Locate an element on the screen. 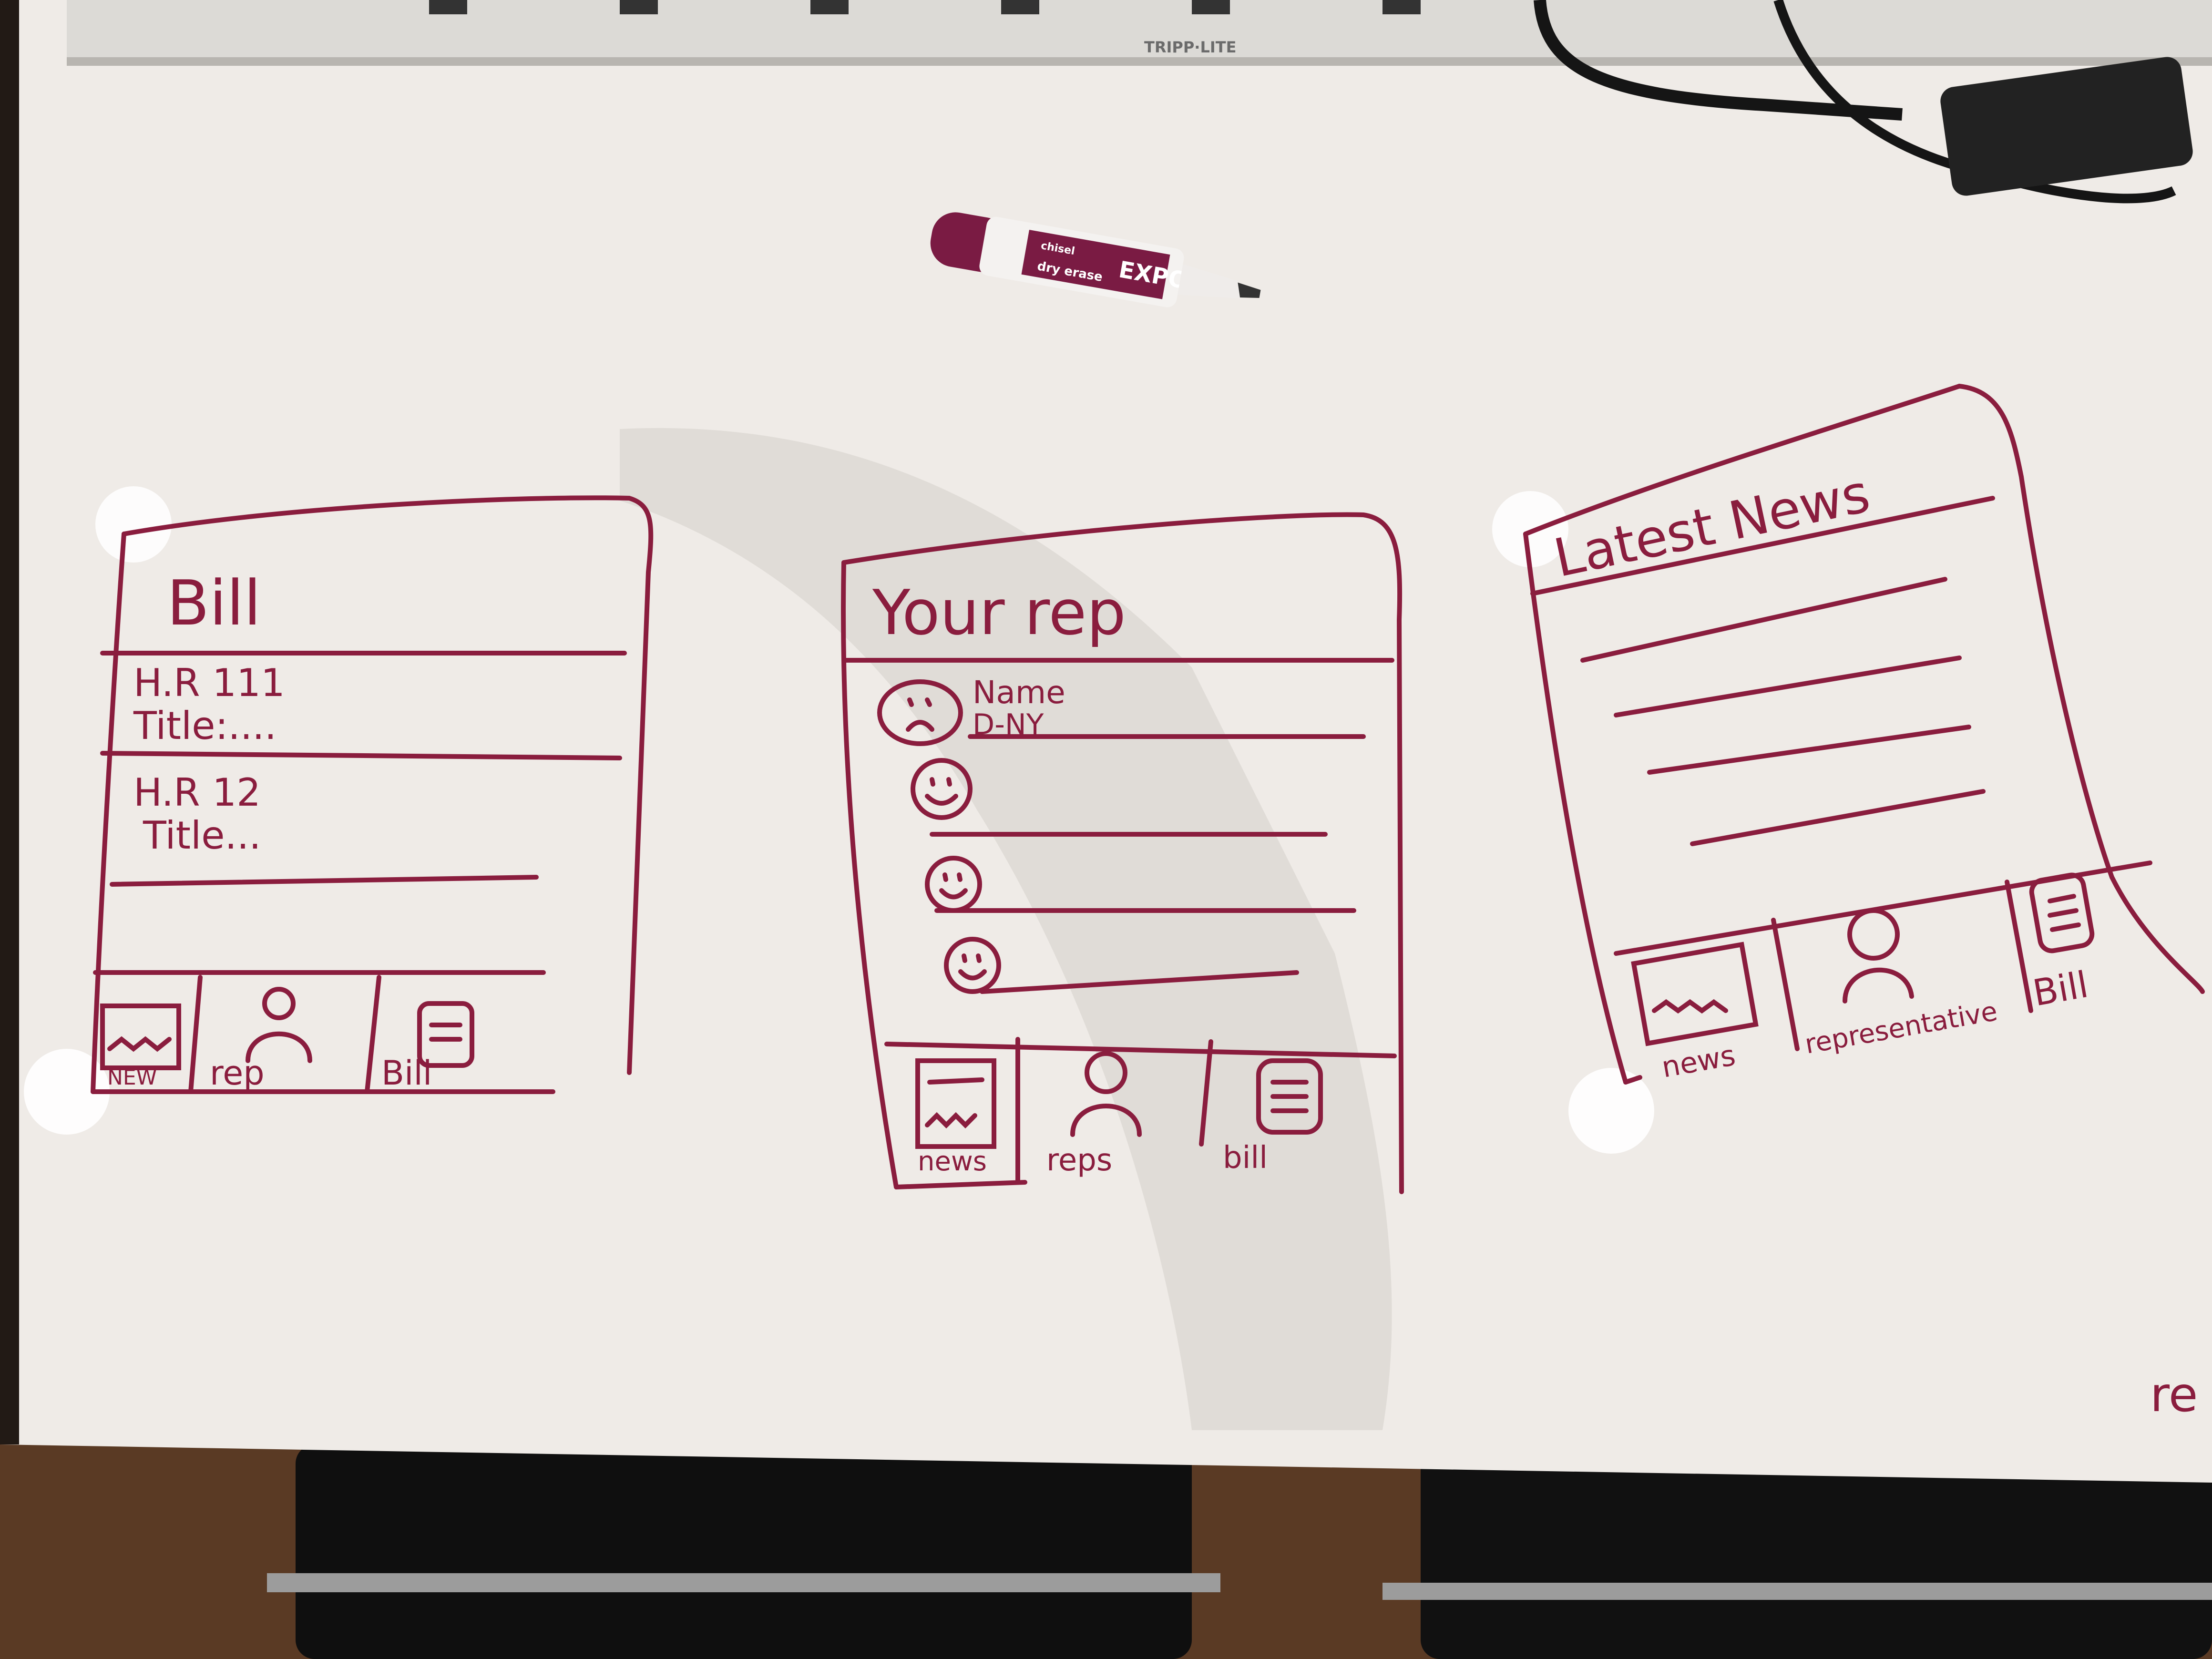 The width and height of the screenshot is (2212, 1659). power-strip-brand: TRIPP·LITE is located at coordinates (1190, 47).